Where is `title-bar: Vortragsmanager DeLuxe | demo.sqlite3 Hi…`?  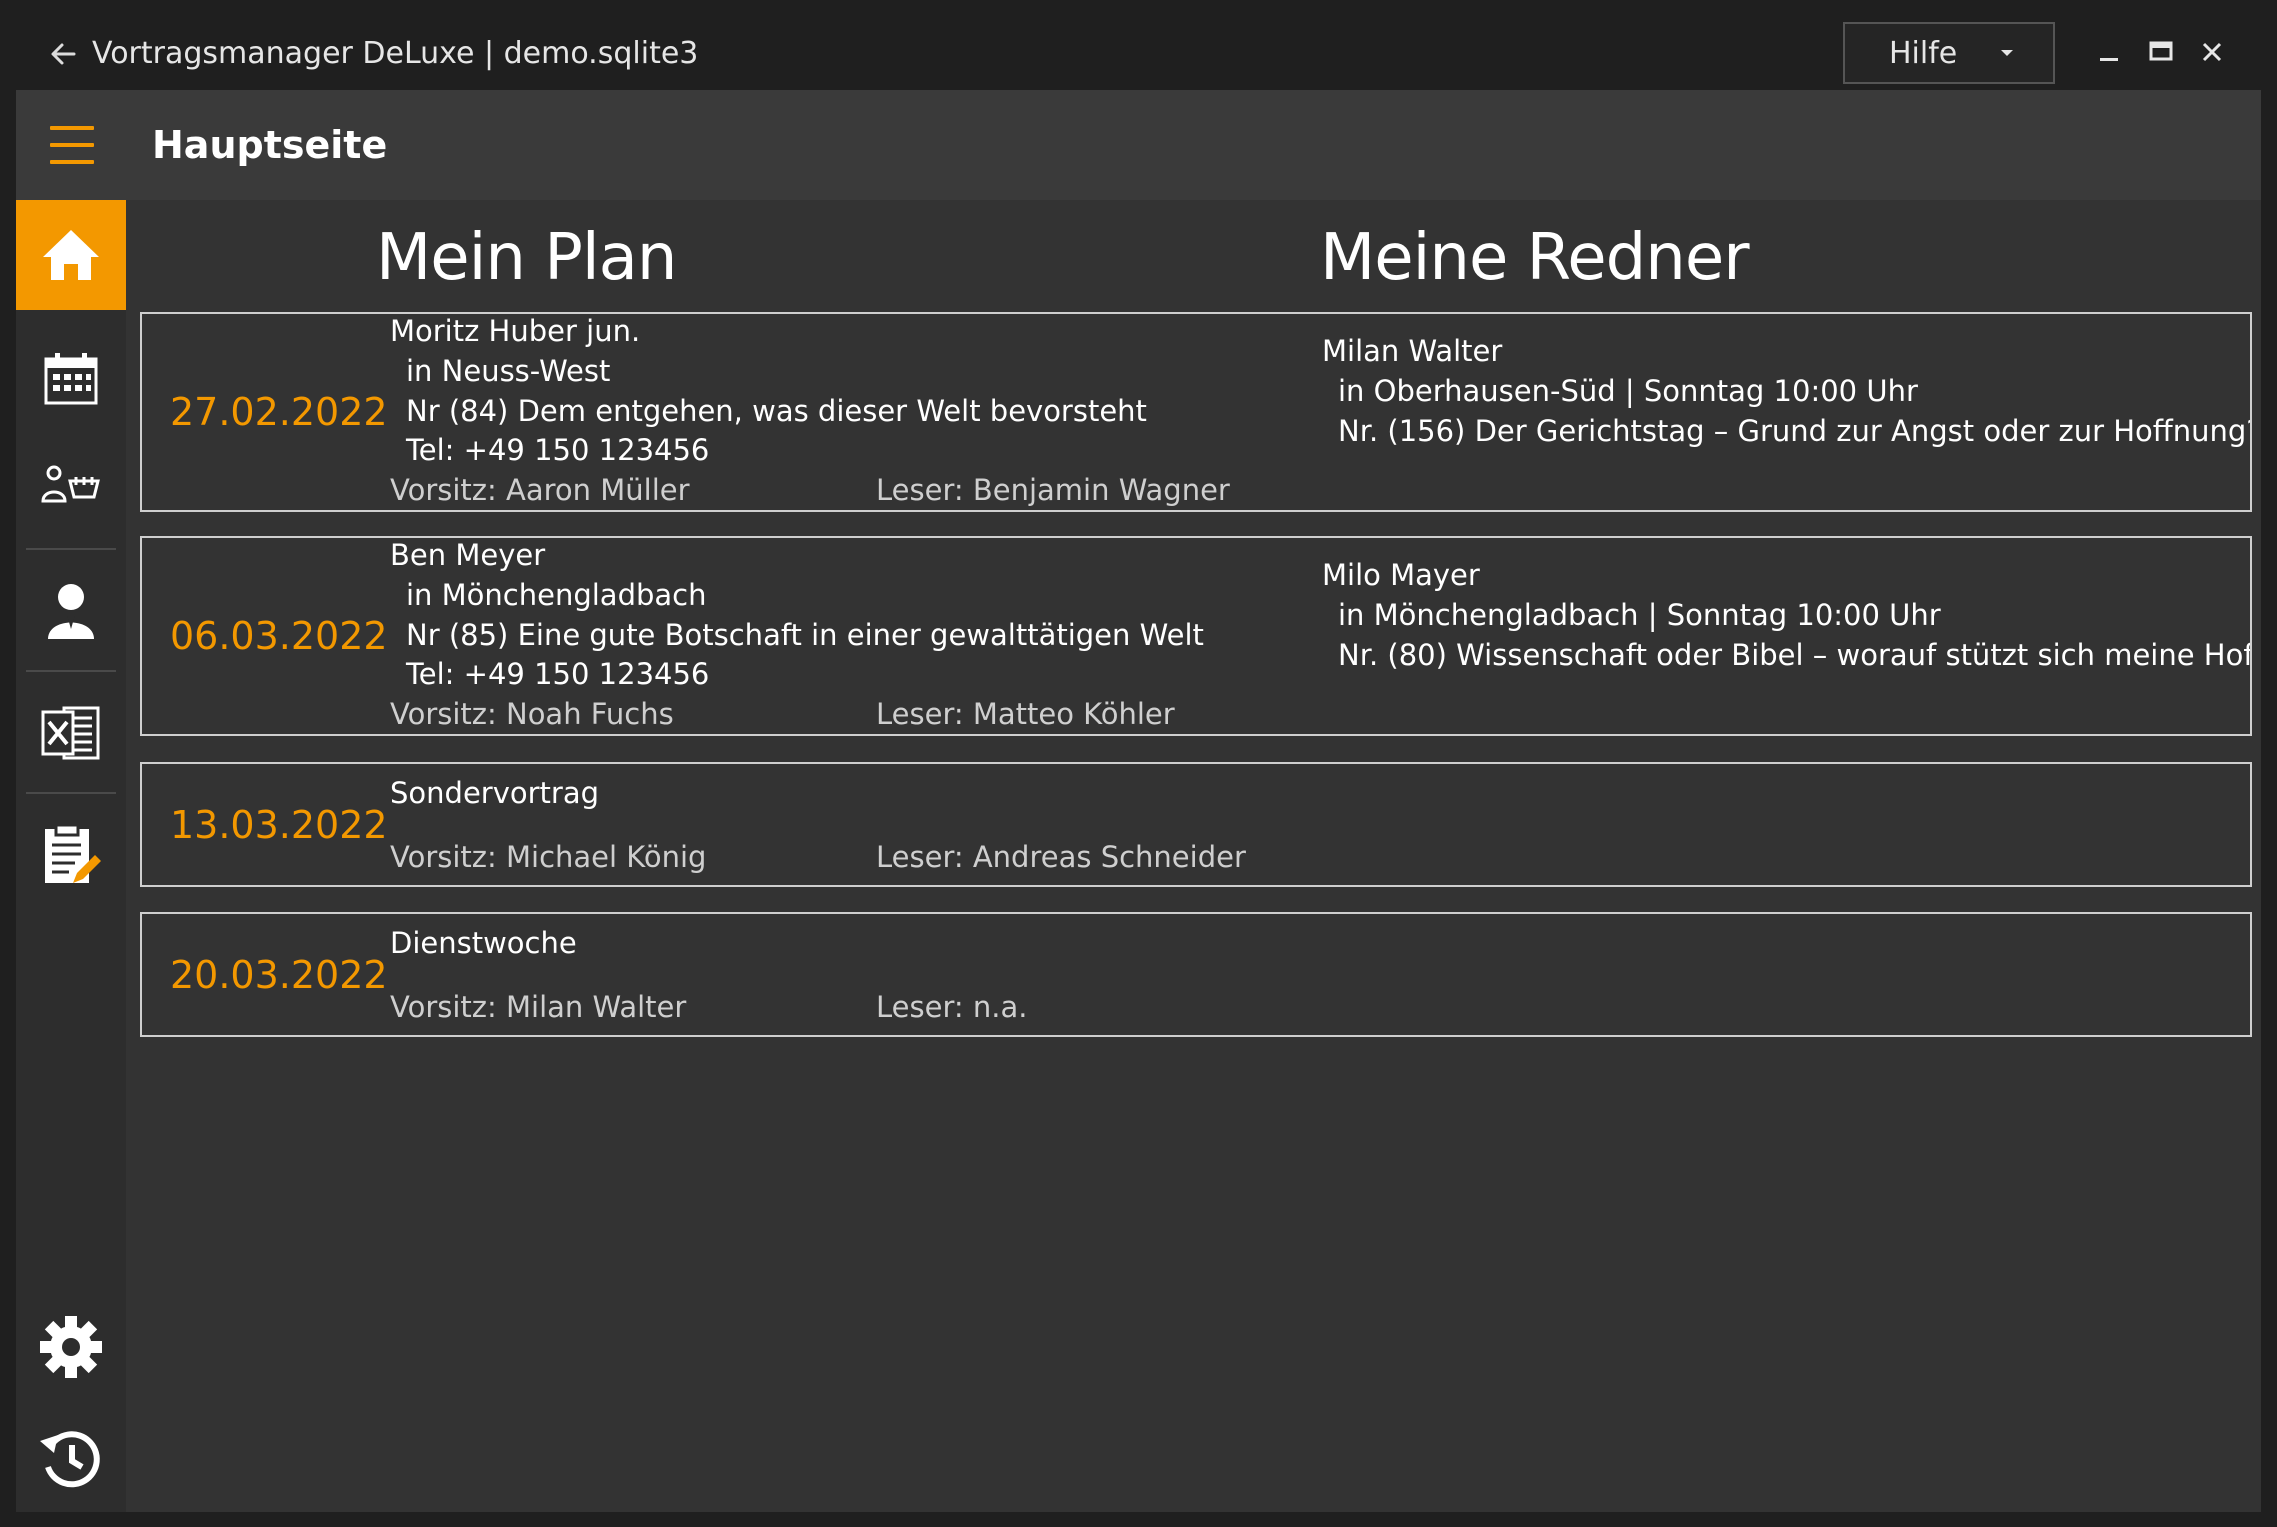 title-bar: Vortragsmanager DeLuxe | demo.sqlite3 Hi… is located at coordinates (1138, 44).